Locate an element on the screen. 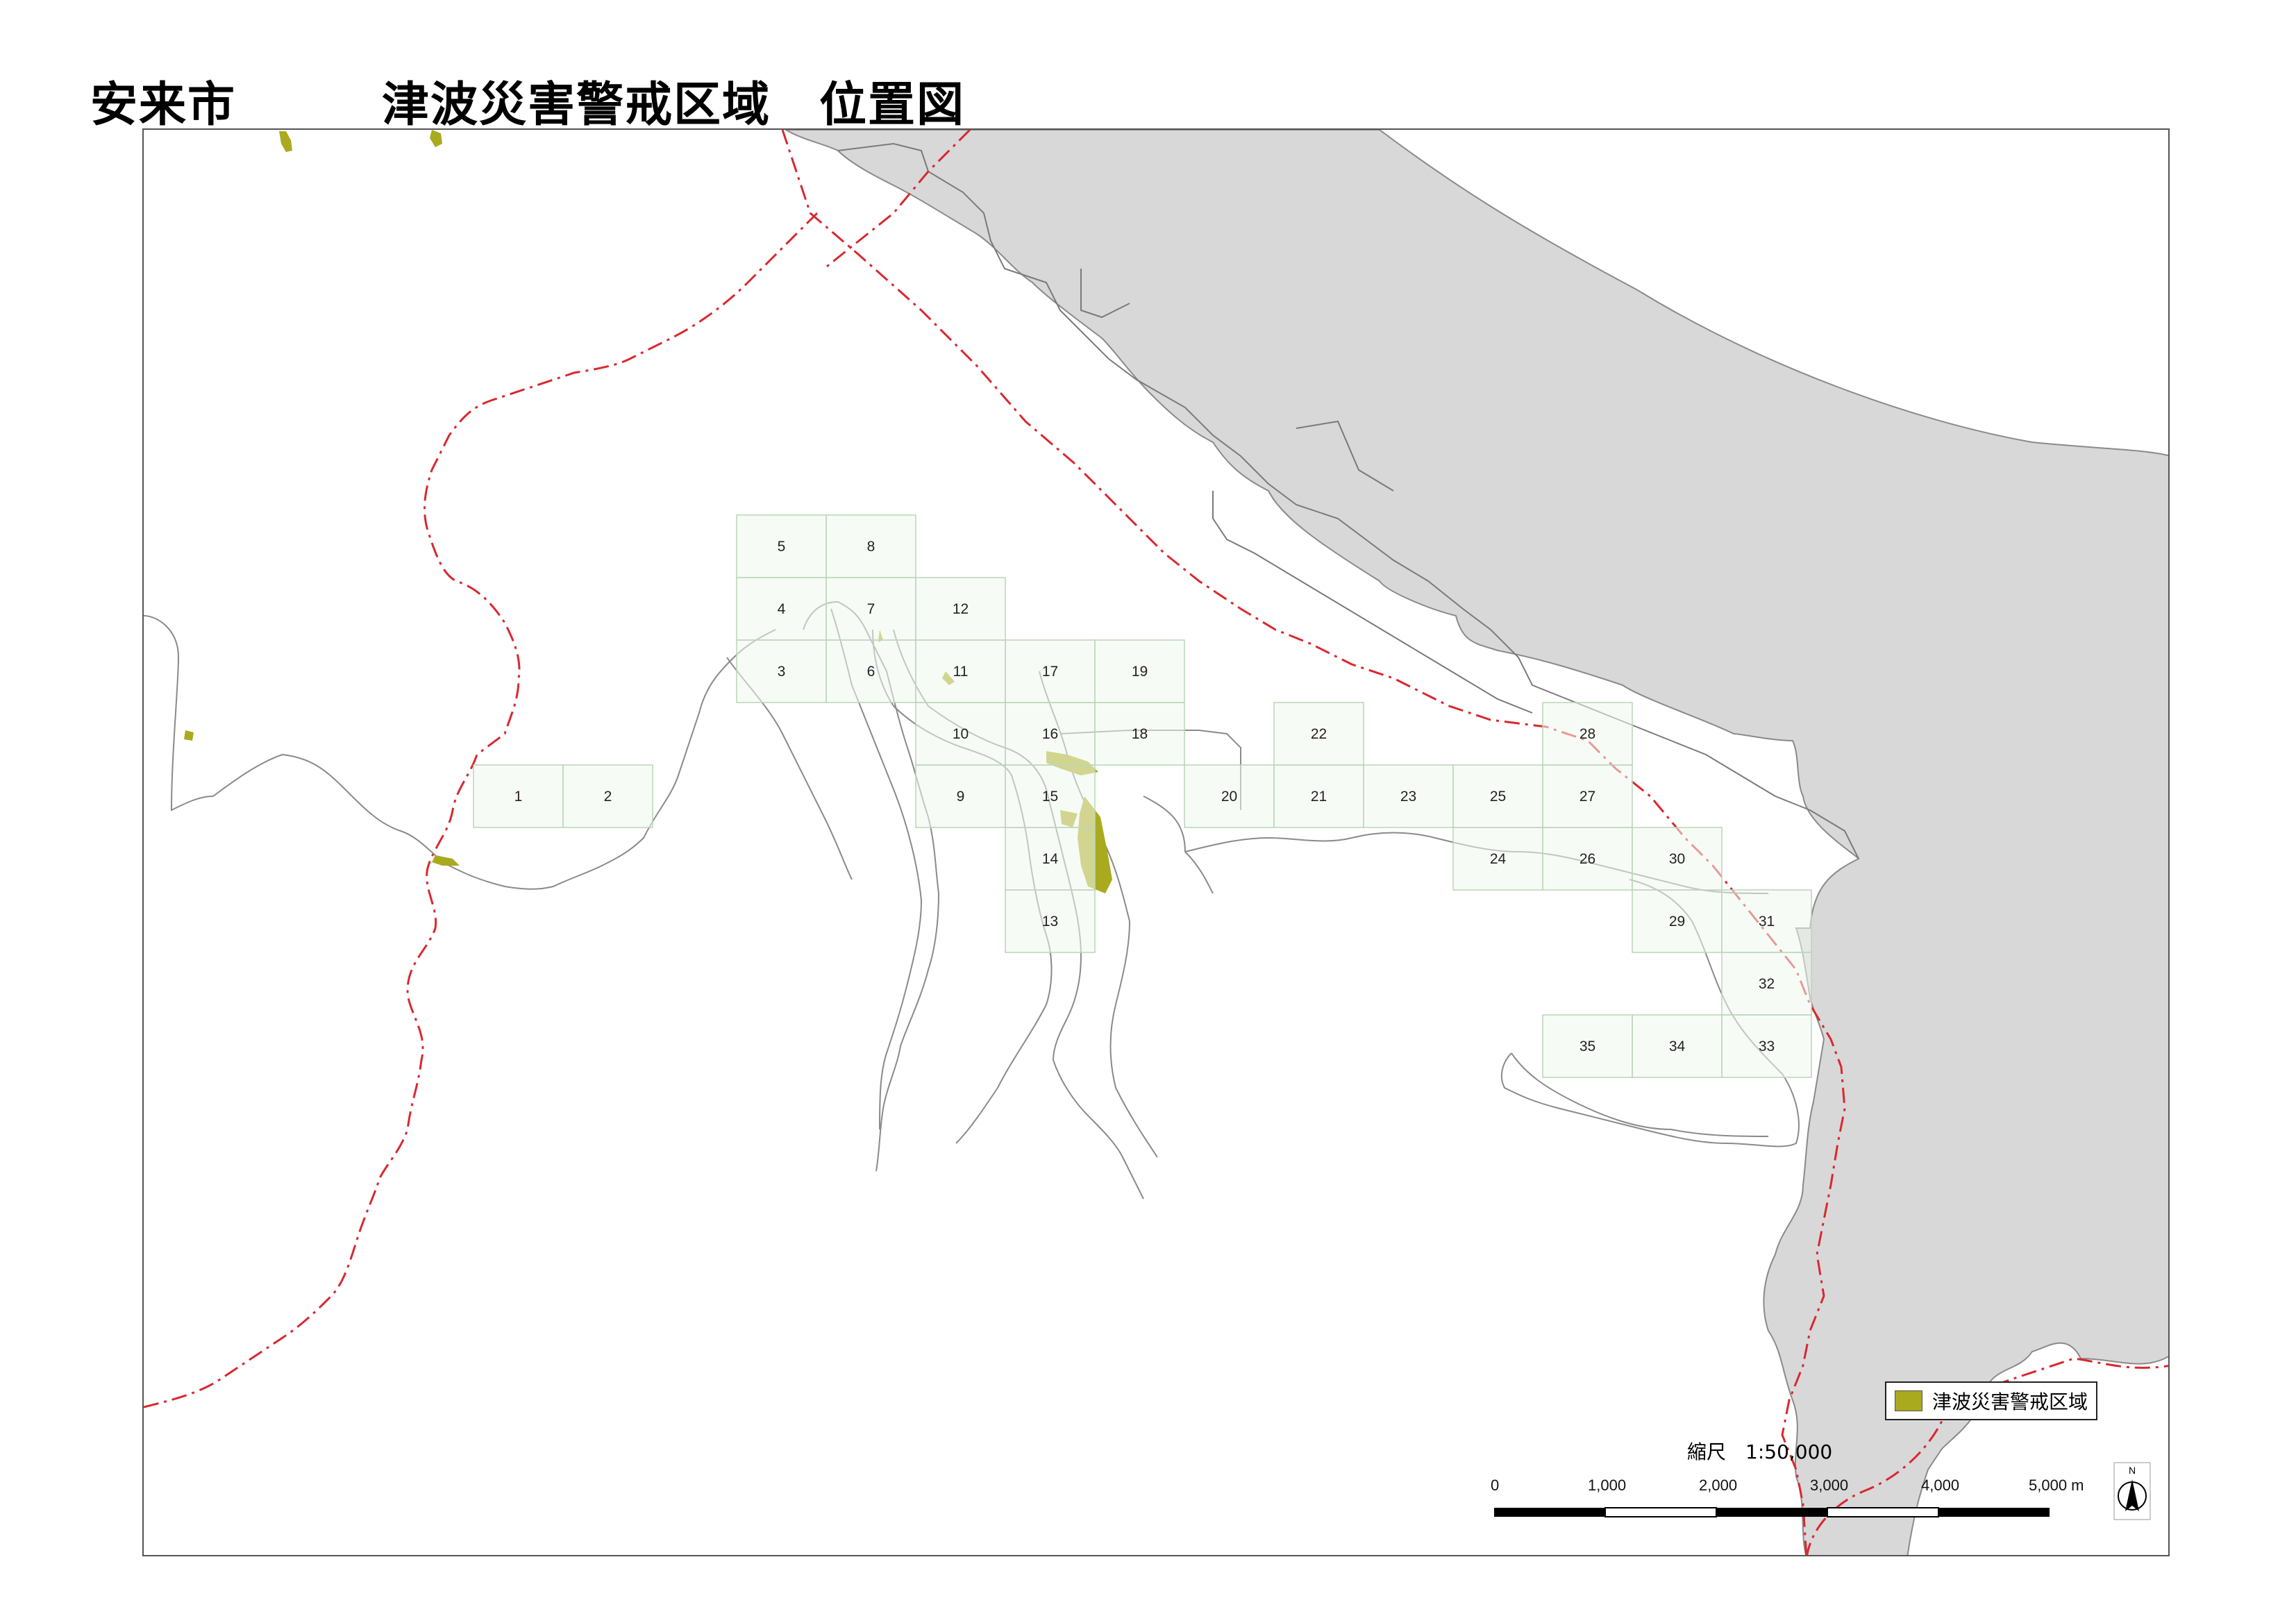 This screenshot has width=2296, height=1623. grid-sheet-21: 21 is located at coordinates (1318, 796).